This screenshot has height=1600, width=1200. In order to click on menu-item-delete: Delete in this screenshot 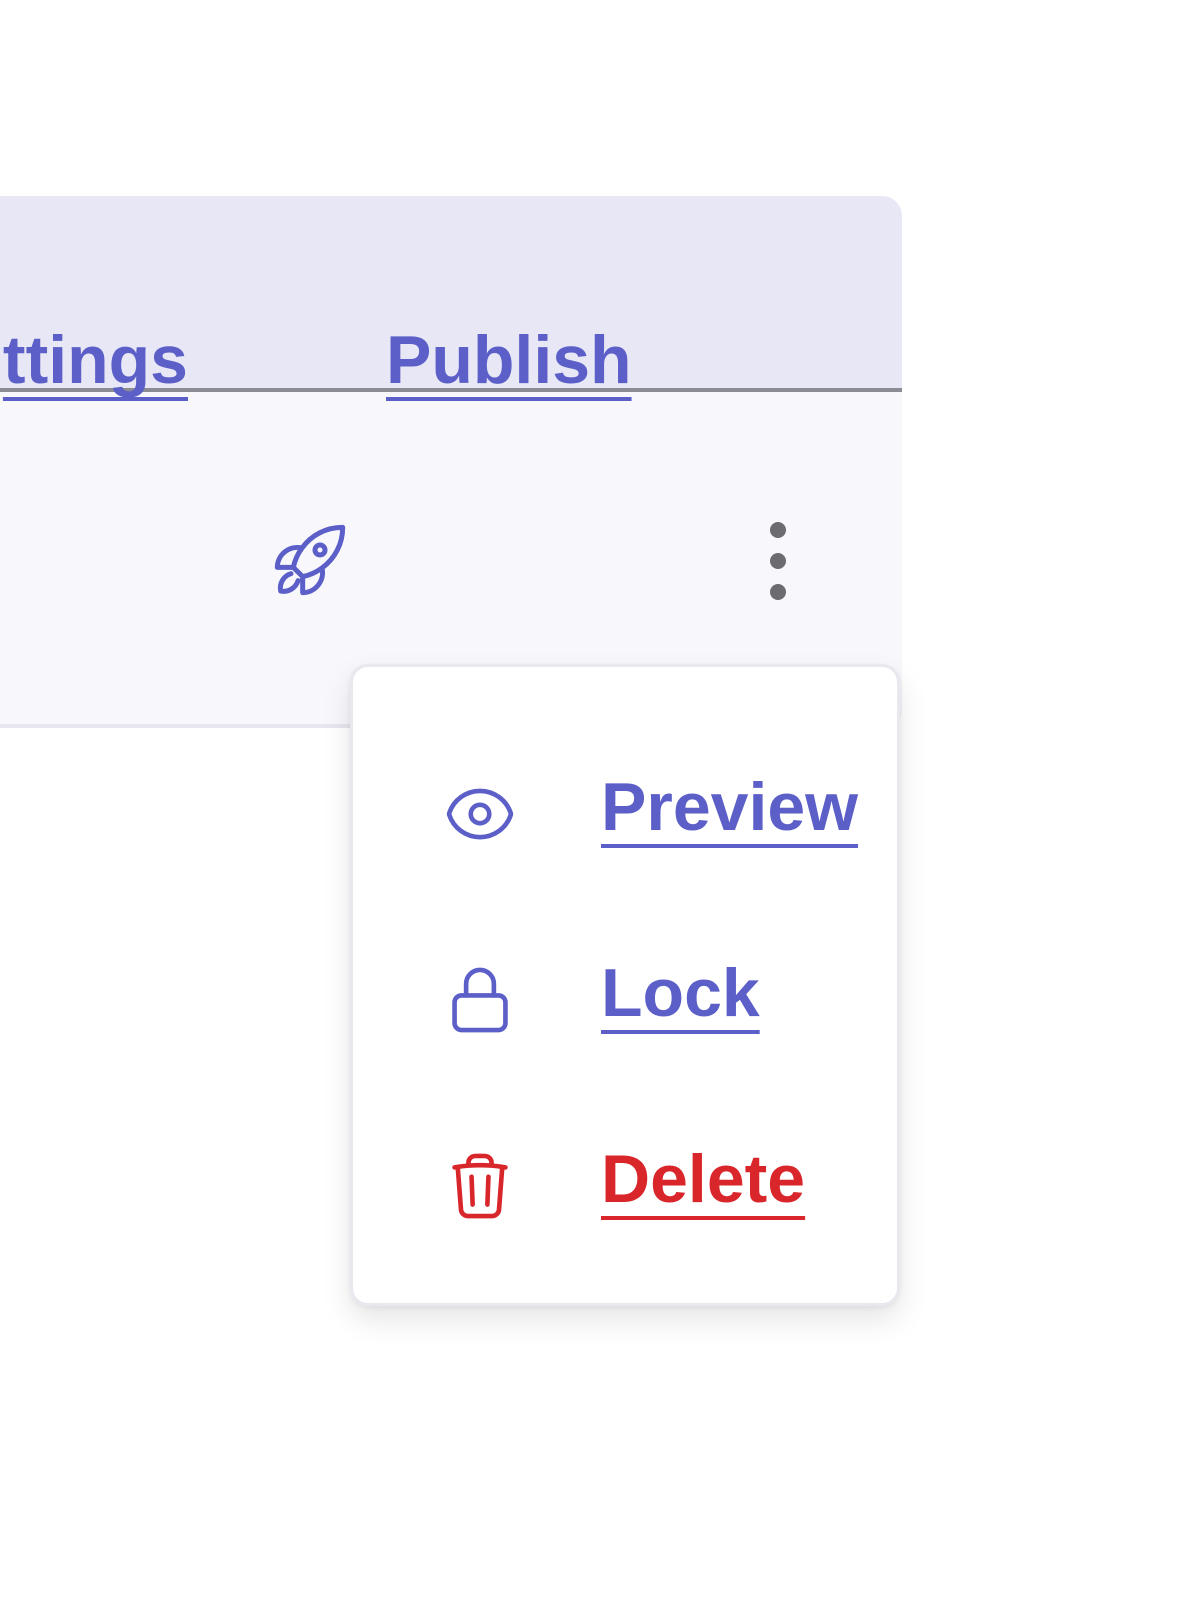, I will do `click(653, 1186)`.